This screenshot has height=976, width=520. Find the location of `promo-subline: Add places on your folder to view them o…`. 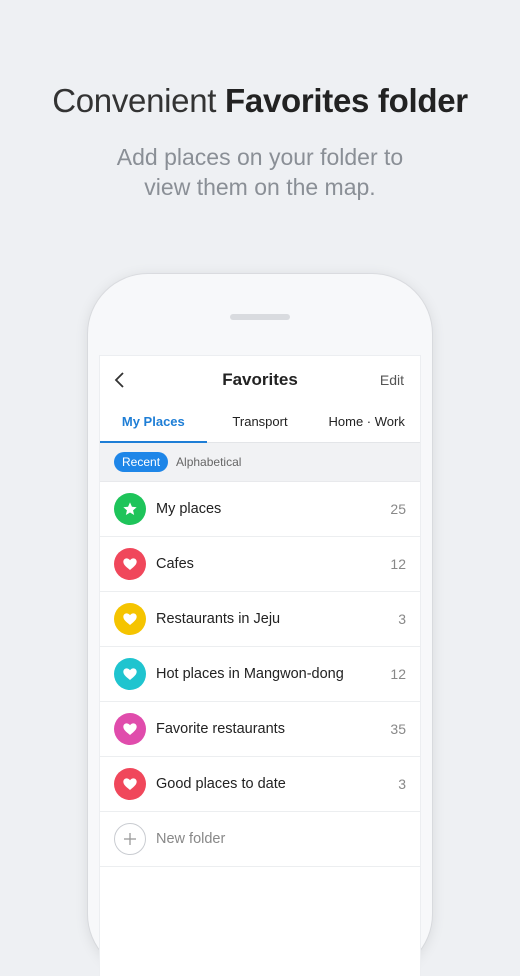

promo-subline: Add places on your folder to view them o… is located at coordinates (260, 172).